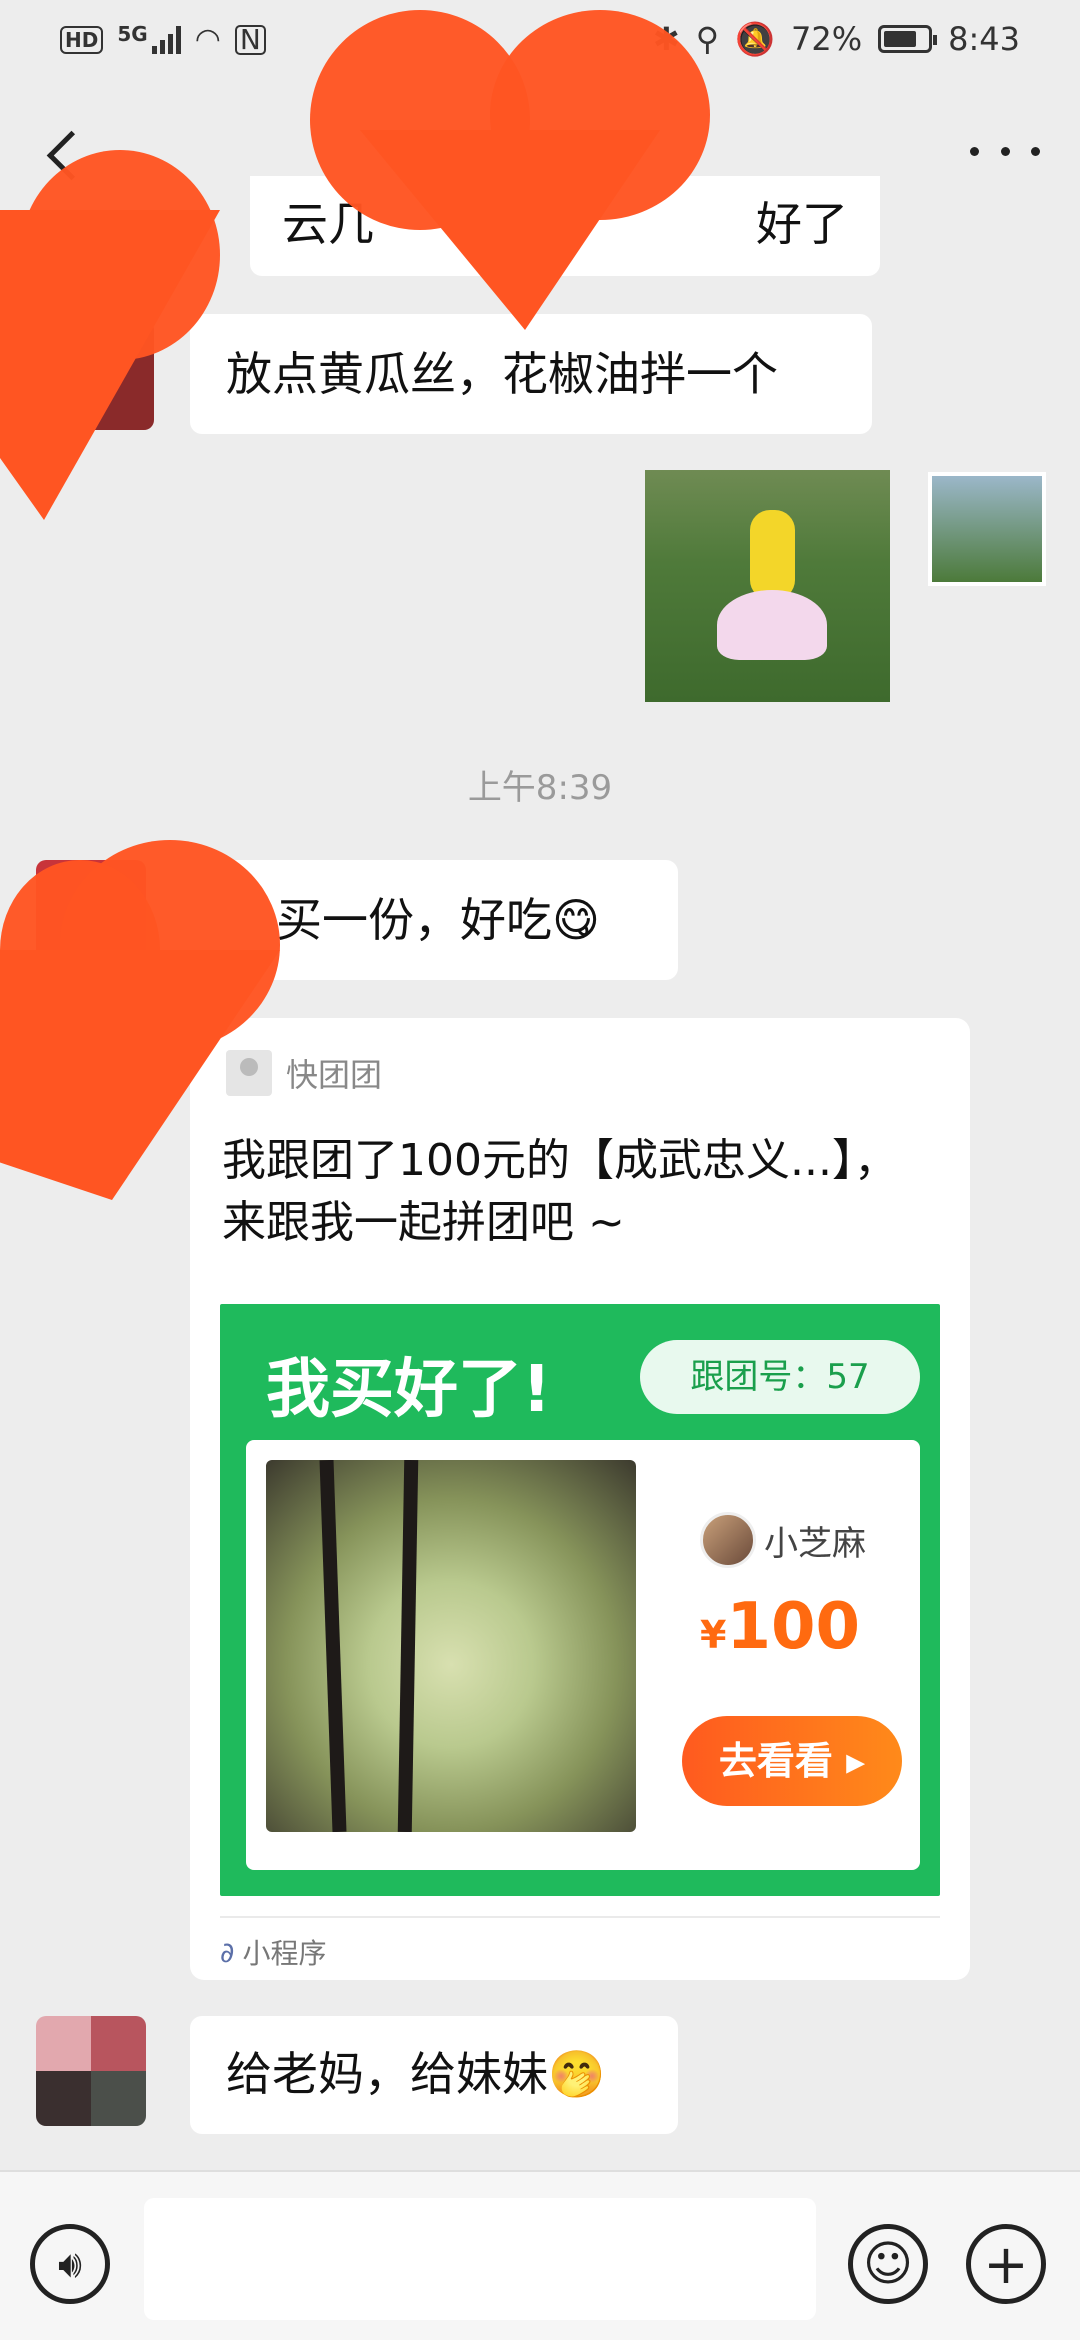 This screenshot has height=2340, width=1080. I want to click on promo-headline: 我买好了!, so click(409, 1390).